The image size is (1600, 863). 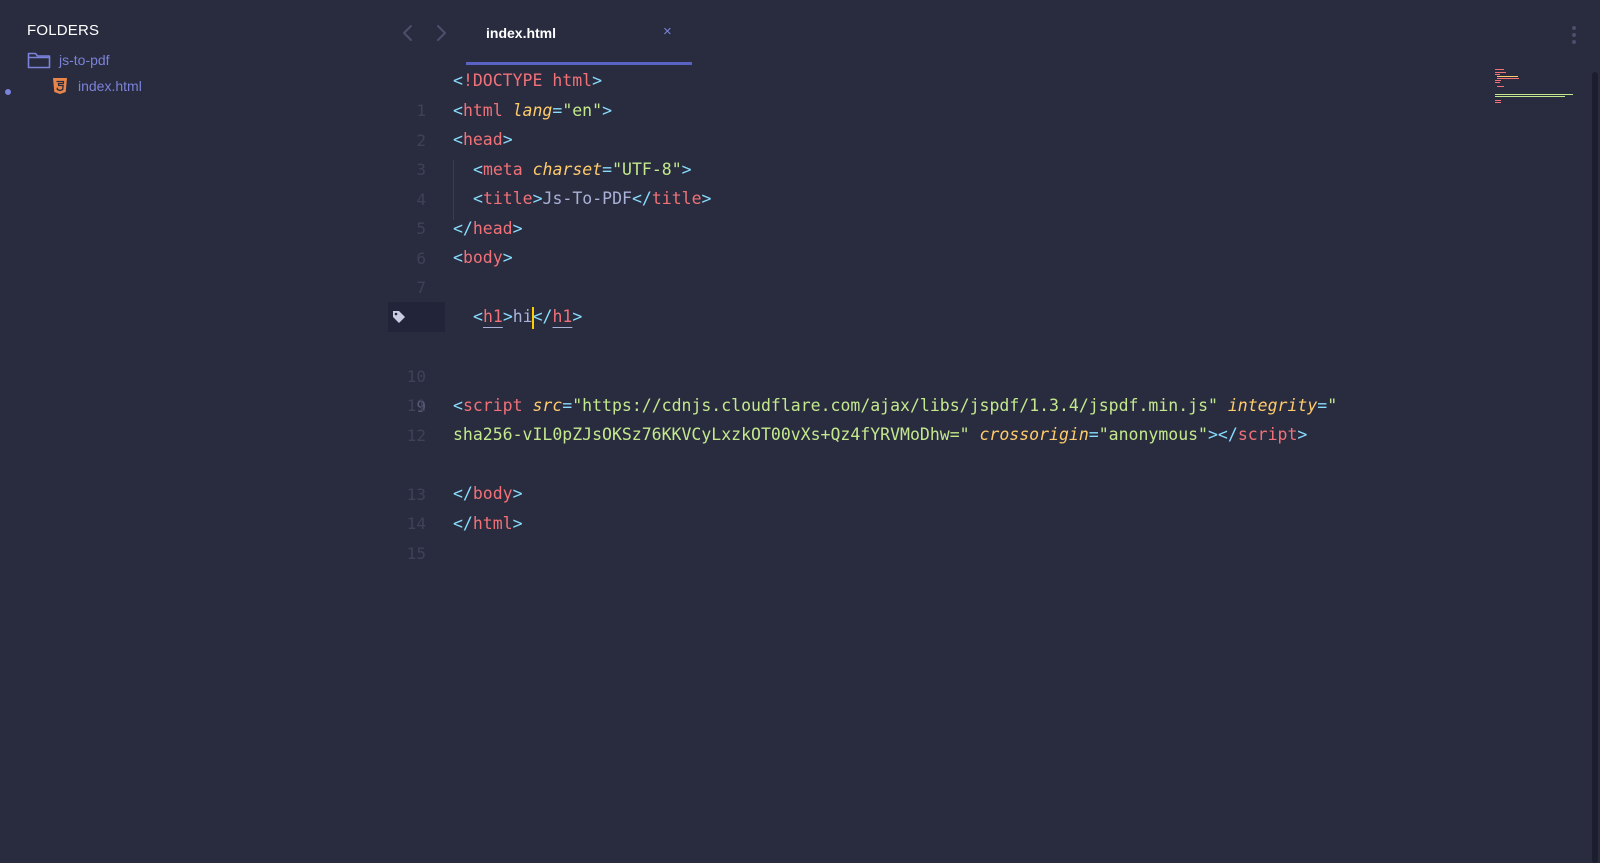 I want to click on kebab-menu-icon, so click(x=1574, y=35).